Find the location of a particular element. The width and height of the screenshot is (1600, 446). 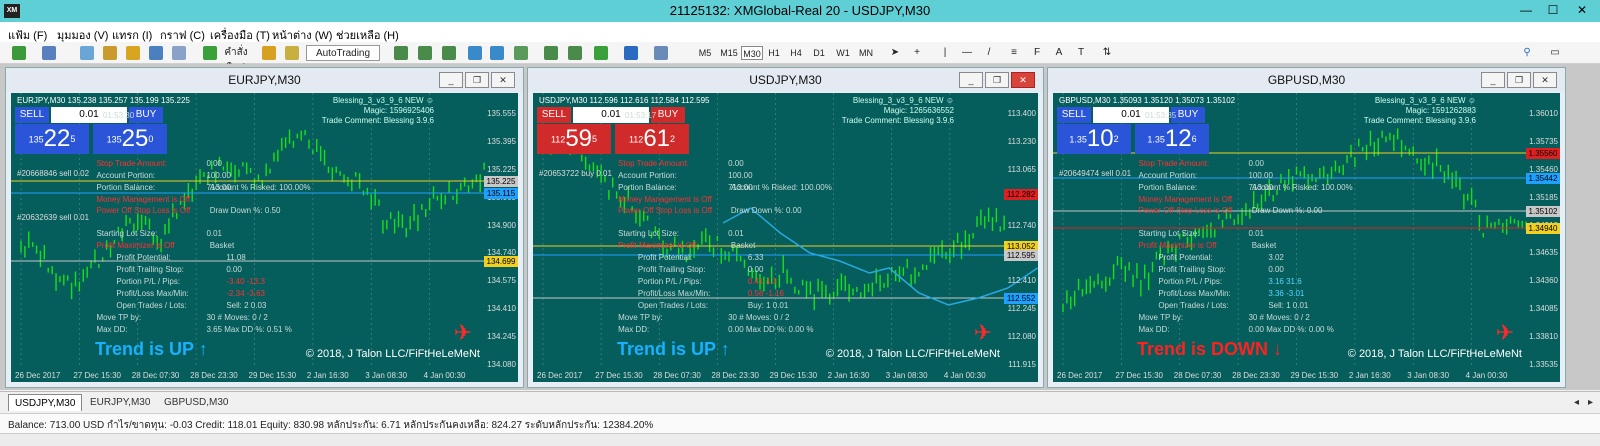

tf-h1: H1 is located at coordinates (774, 53).